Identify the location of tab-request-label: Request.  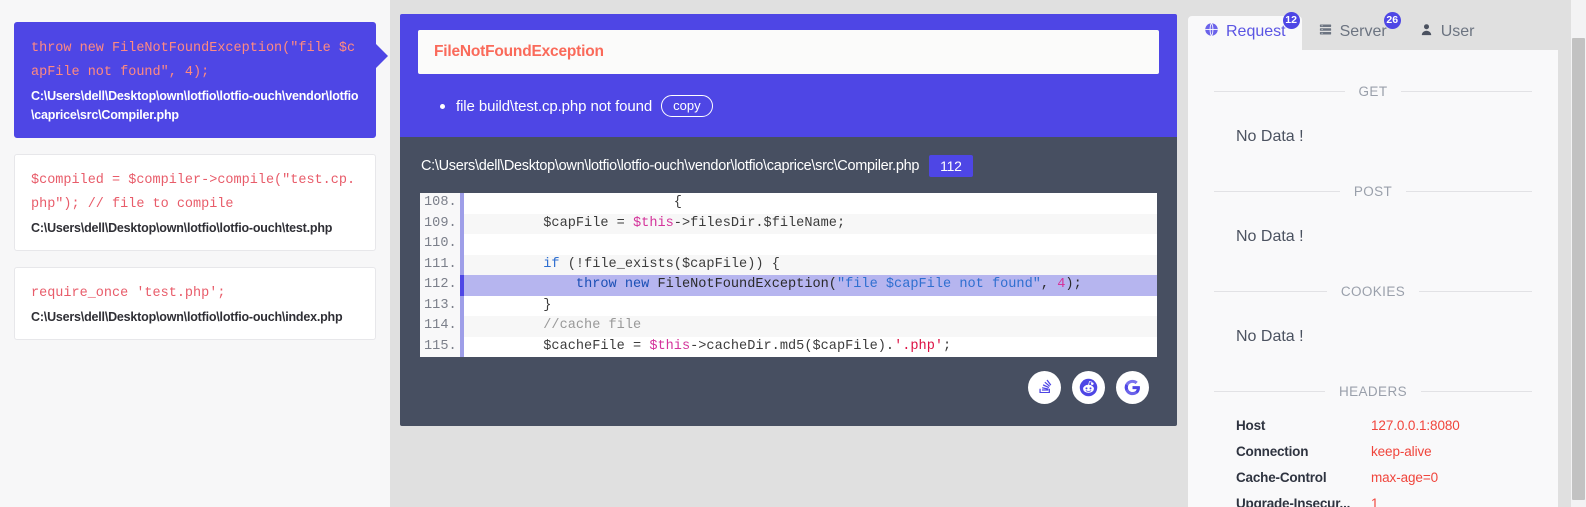
(1256, 31).